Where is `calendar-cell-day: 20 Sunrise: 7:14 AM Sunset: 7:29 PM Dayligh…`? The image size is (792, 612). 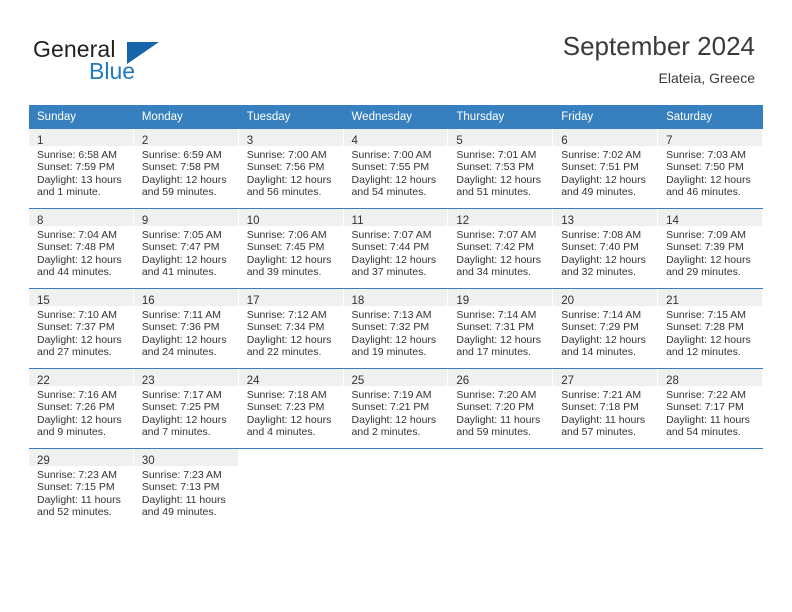
calendar-cell-day: 20 Sunrise: 7:14 AM Sunset: 7:29 PM Dayligh… is located at coordinates (606, 328).